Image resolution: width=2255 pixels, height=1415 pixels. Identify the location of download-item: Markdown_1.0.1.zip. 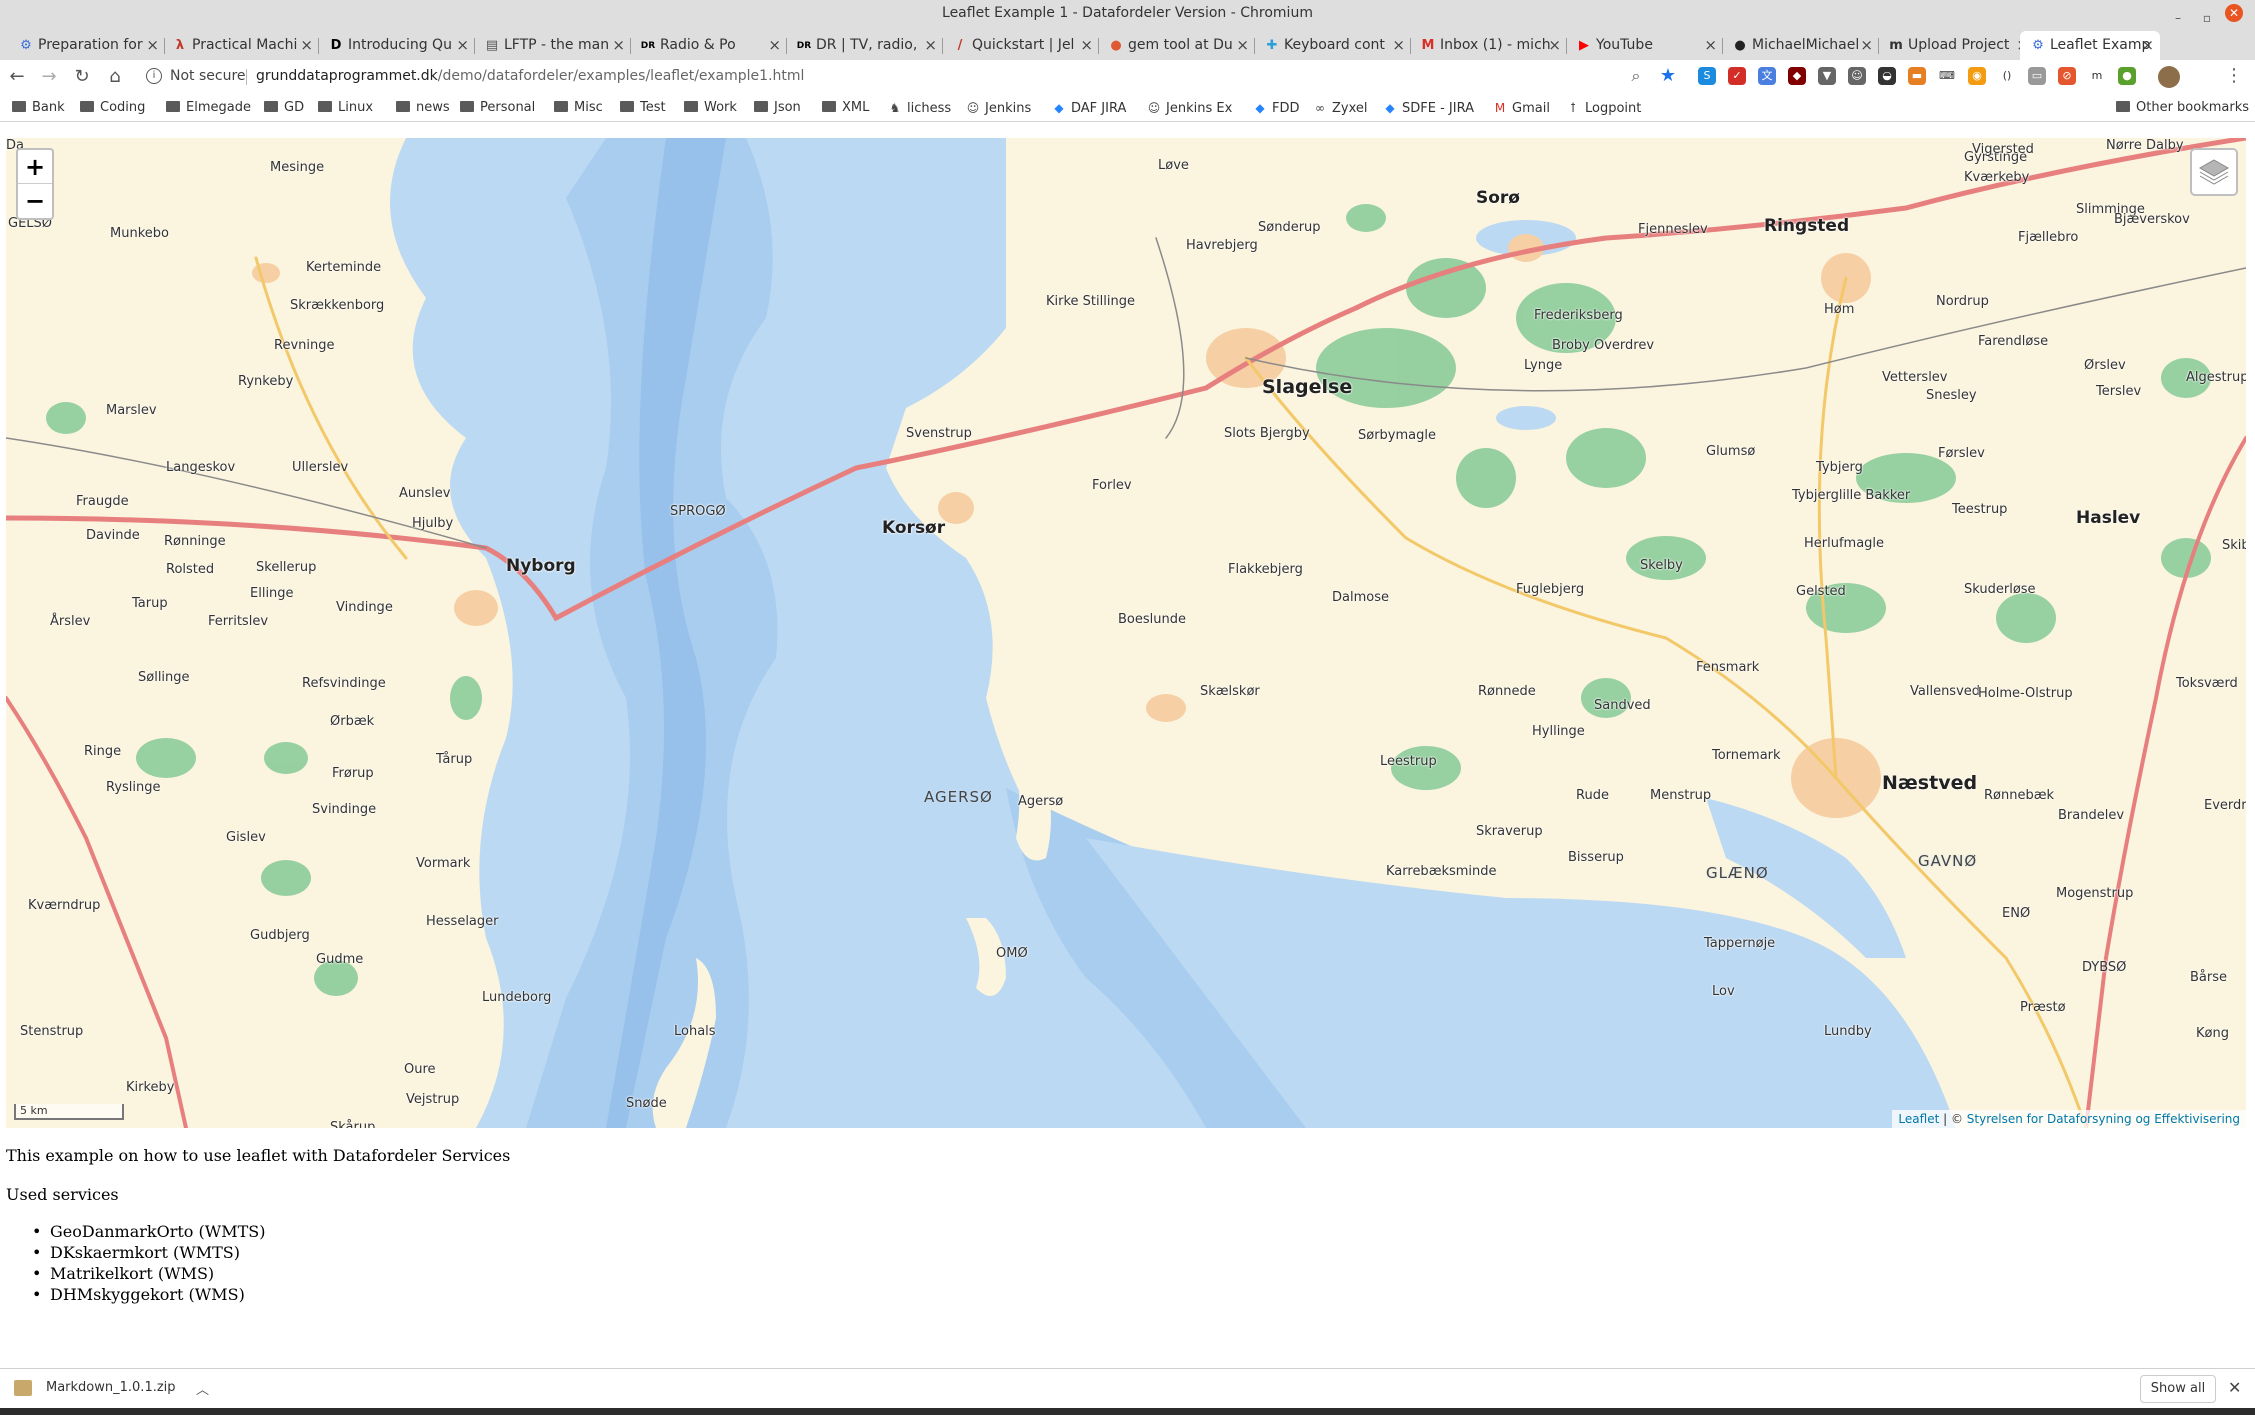
(111, 1387).